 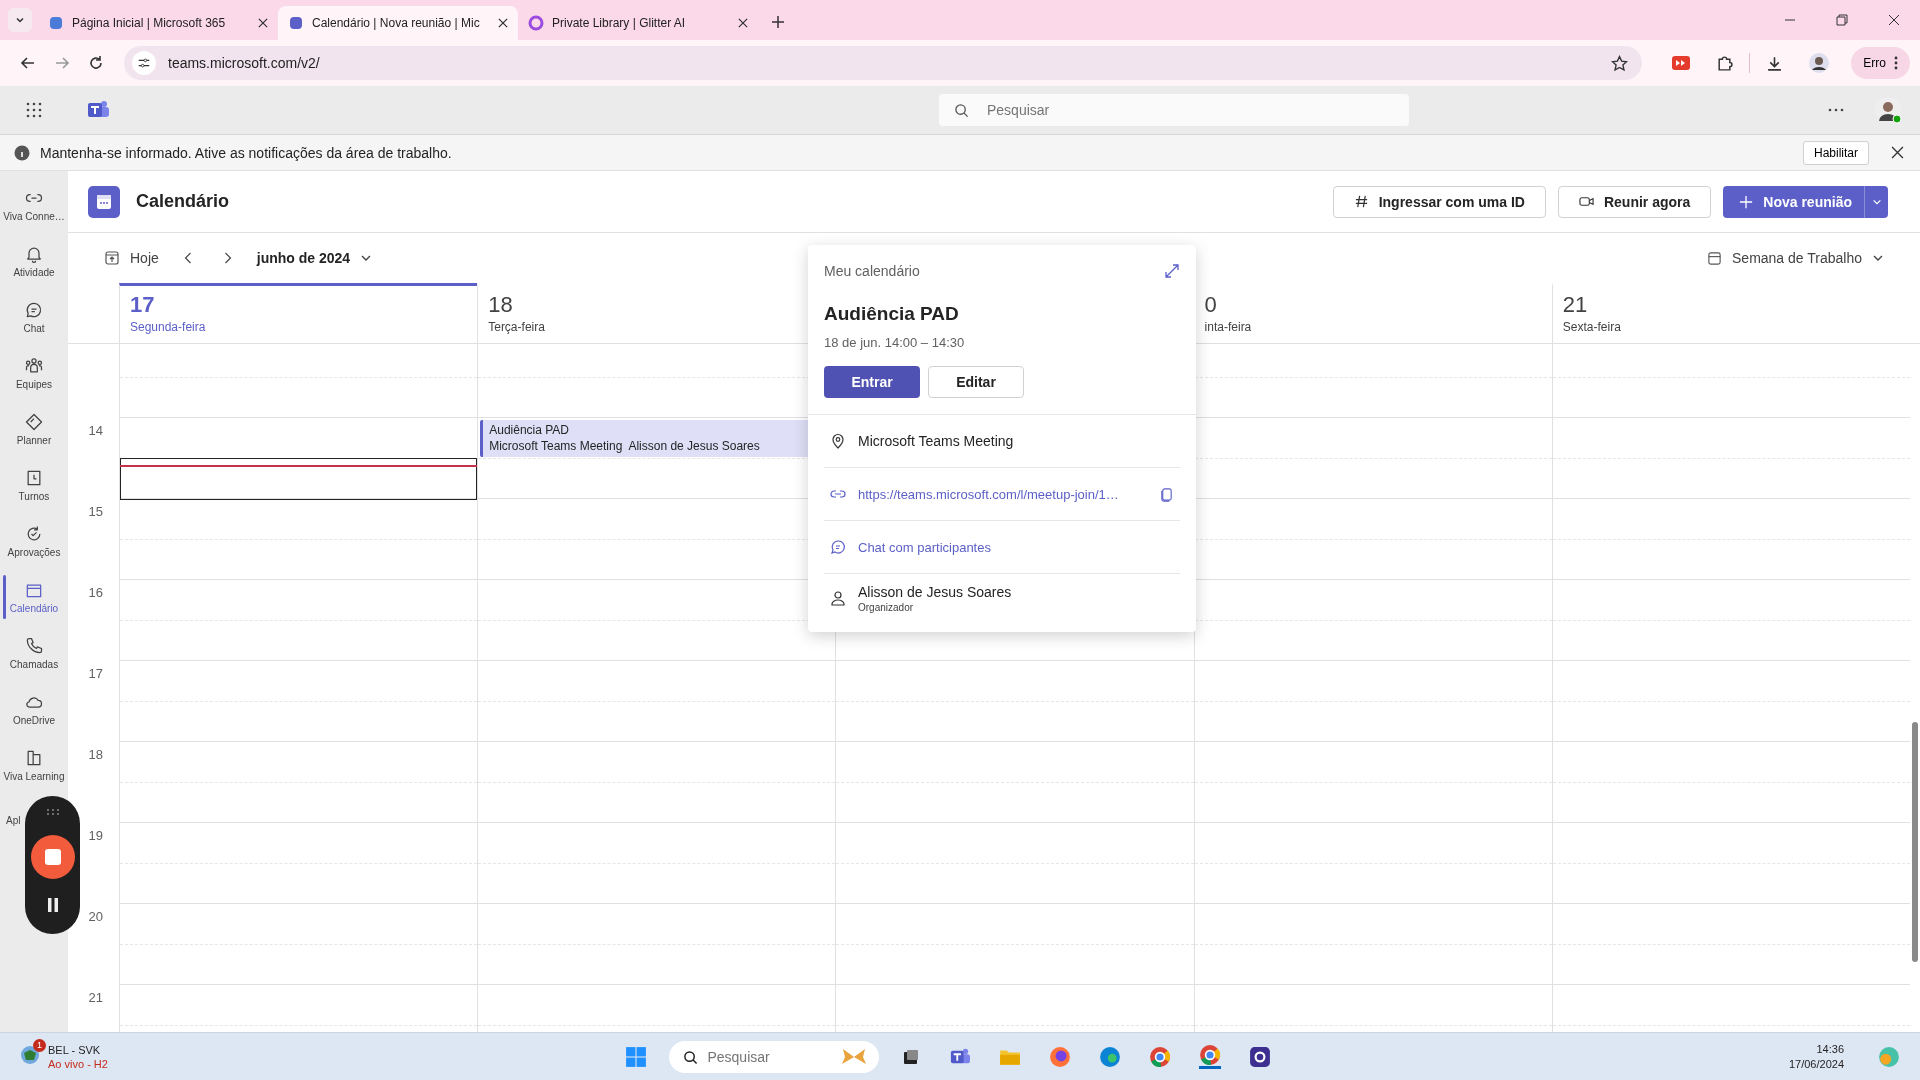 I want to click on puzzle-icon, so click(x=1725, y=63).